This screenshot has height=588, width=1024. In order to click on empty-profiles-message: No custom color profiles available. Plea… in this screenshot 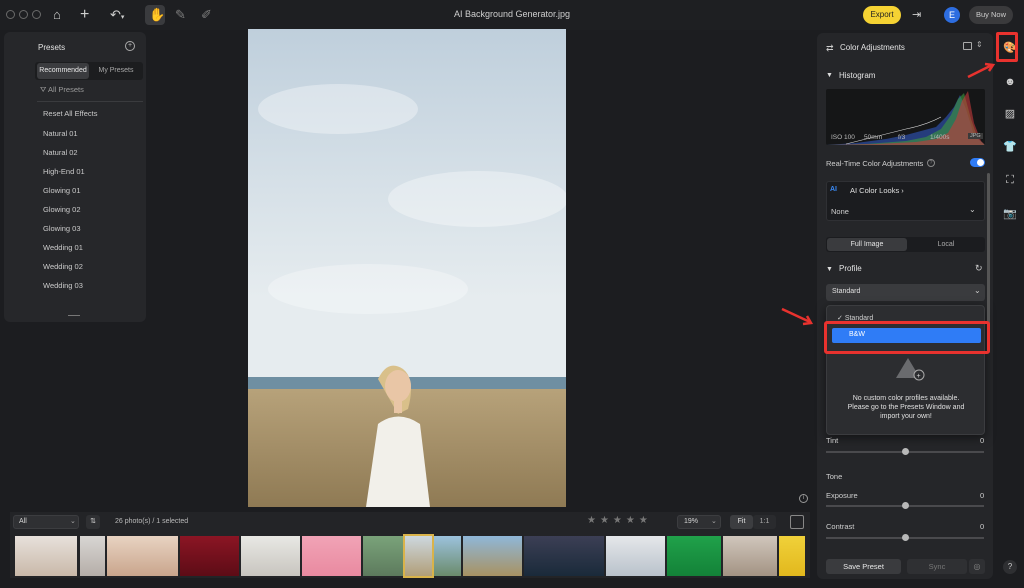, I will do `click(906, 407)`.